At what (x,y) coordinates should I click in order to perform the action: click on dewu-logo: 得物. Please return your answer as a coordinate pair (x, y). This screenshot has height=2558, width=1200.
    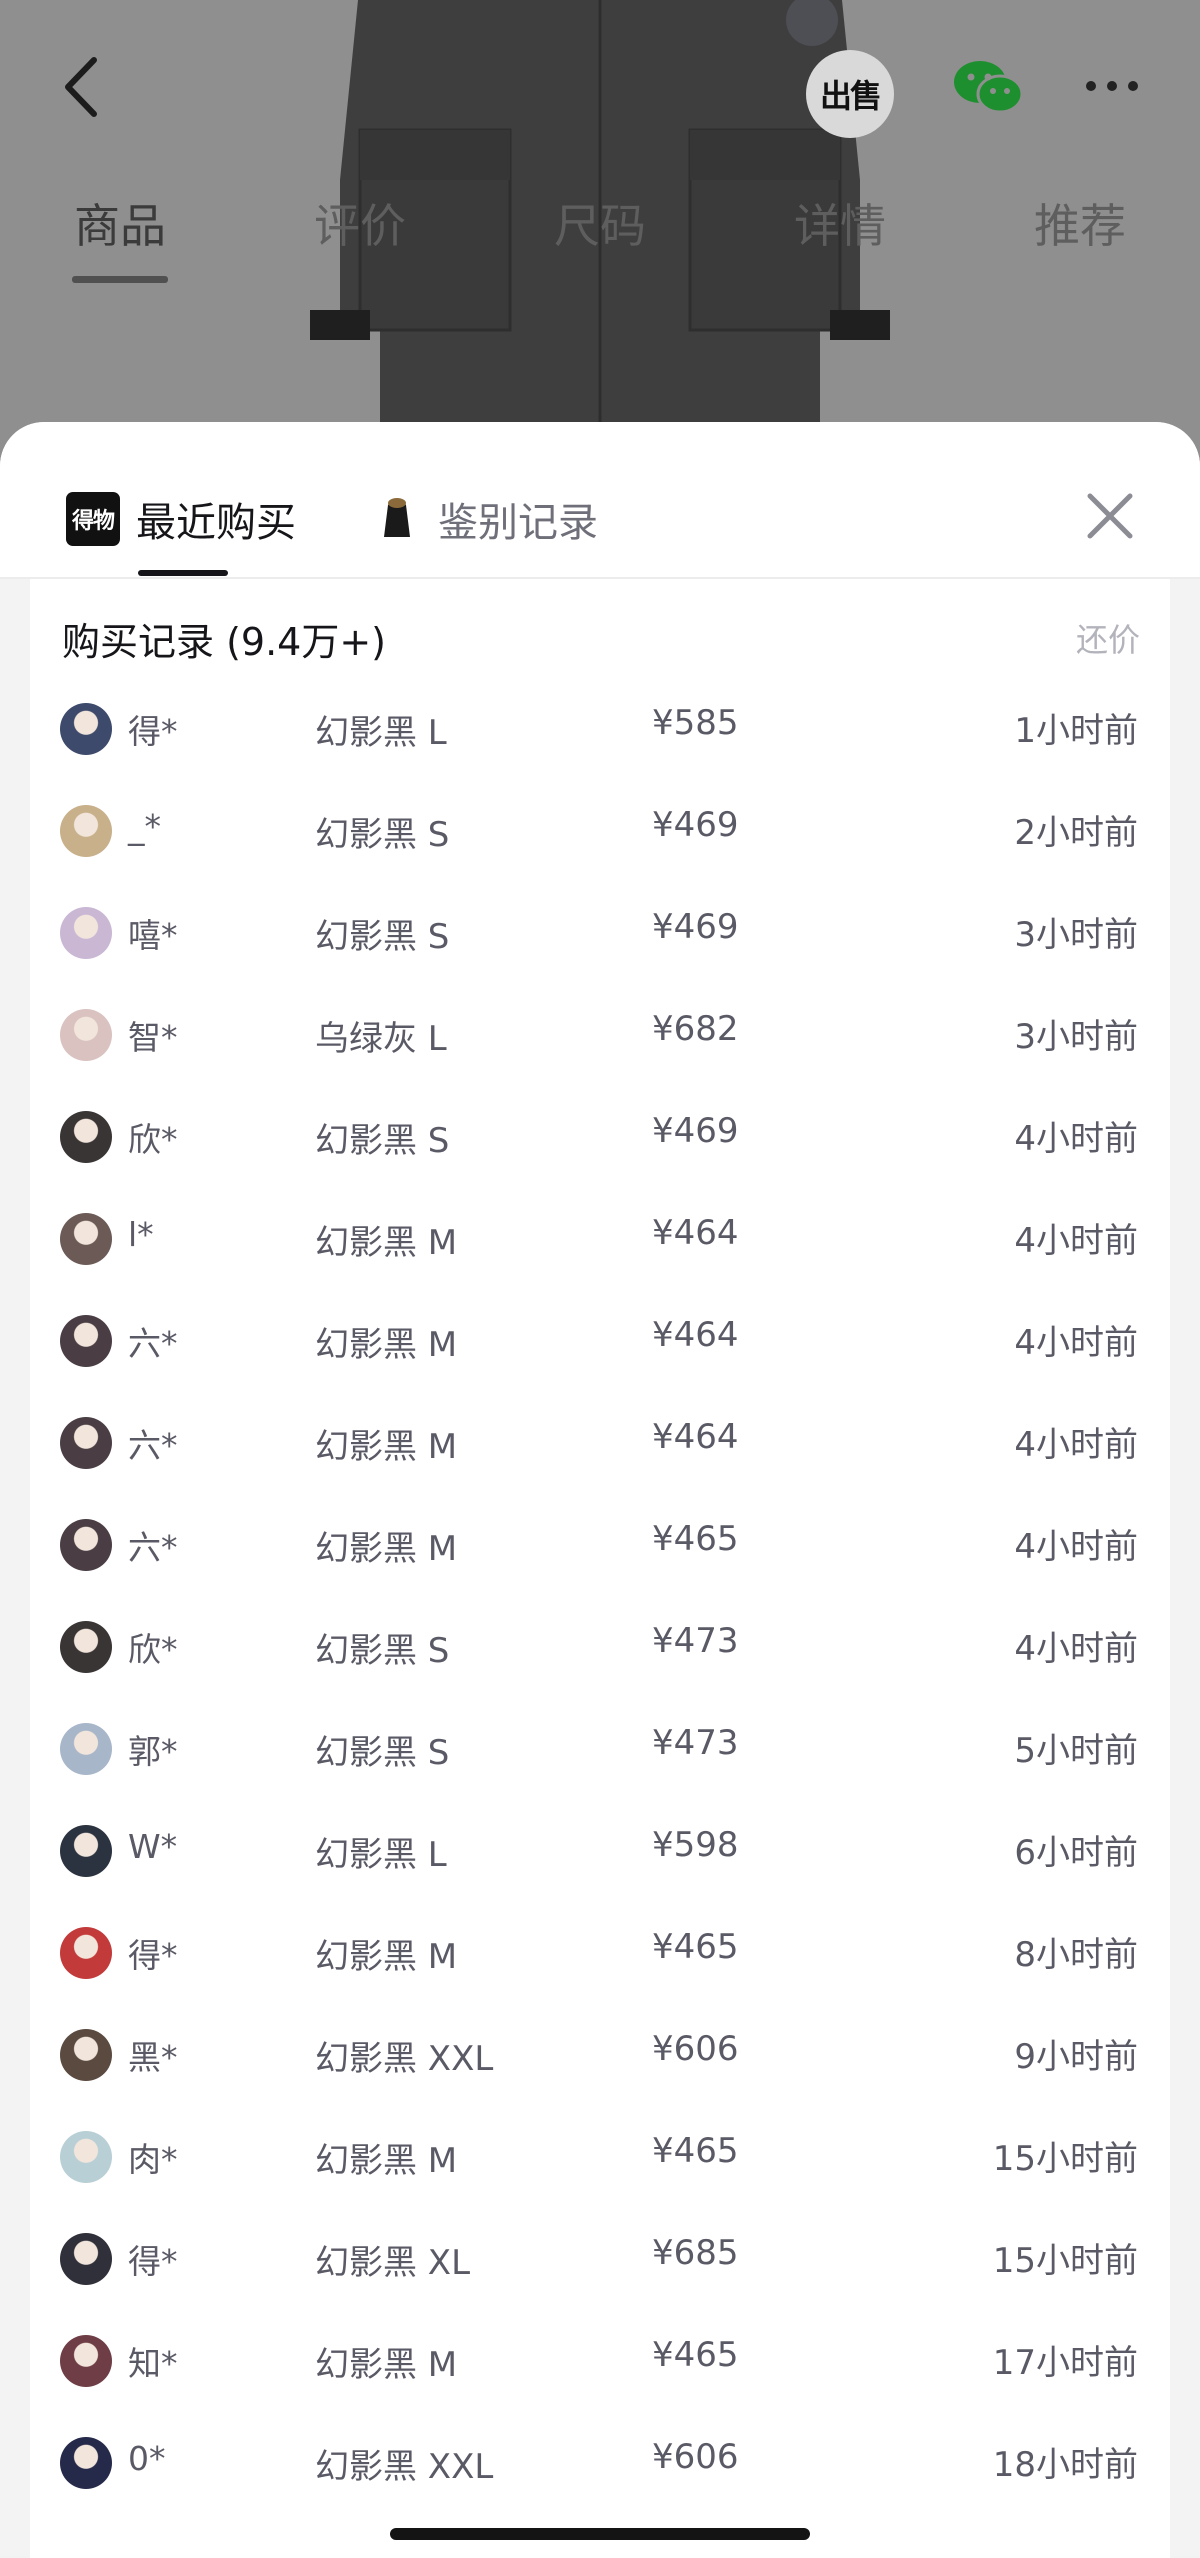
    Looking at the image, I should click on (93, 519).